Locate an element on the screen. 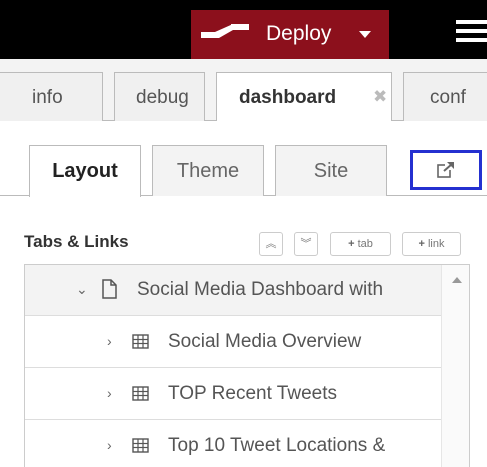  sidebar-tab-bar: info debug dashboard ✖ conf is located at coordinates (243, 90).